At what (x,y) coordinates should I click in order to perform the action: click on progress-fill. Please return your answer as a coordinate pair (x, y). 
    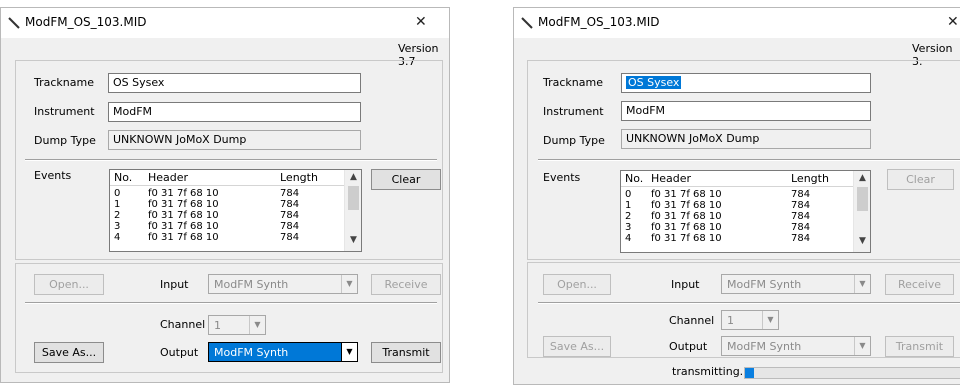
    Looking at the image, I should click on (749, 373).